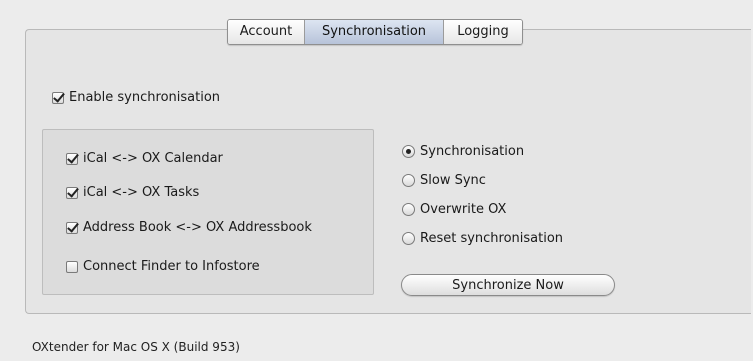 The image size is (753, 361). What do you see at coordinates (408, 151) in the screenshot?
I see `radio-selected-icon` at bounding box center [408, 151].